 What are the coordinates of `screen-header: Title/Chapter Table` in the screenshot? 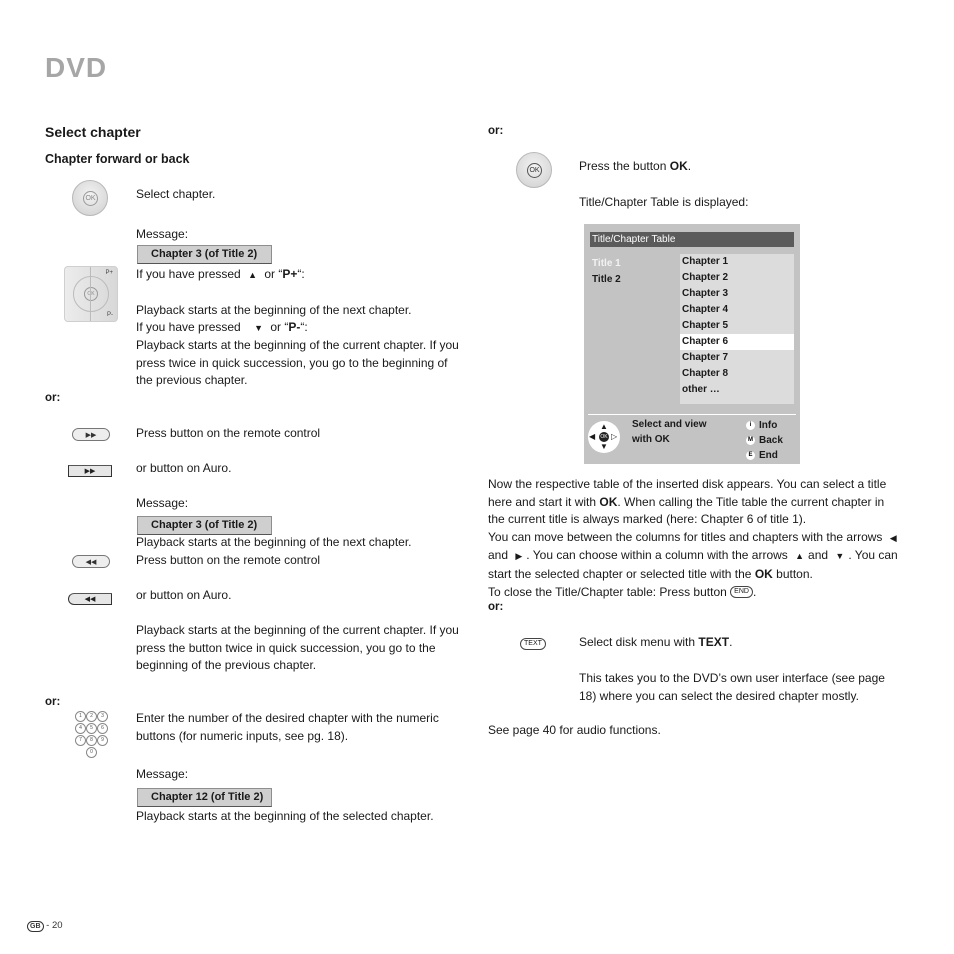 It's located at (692, 239).